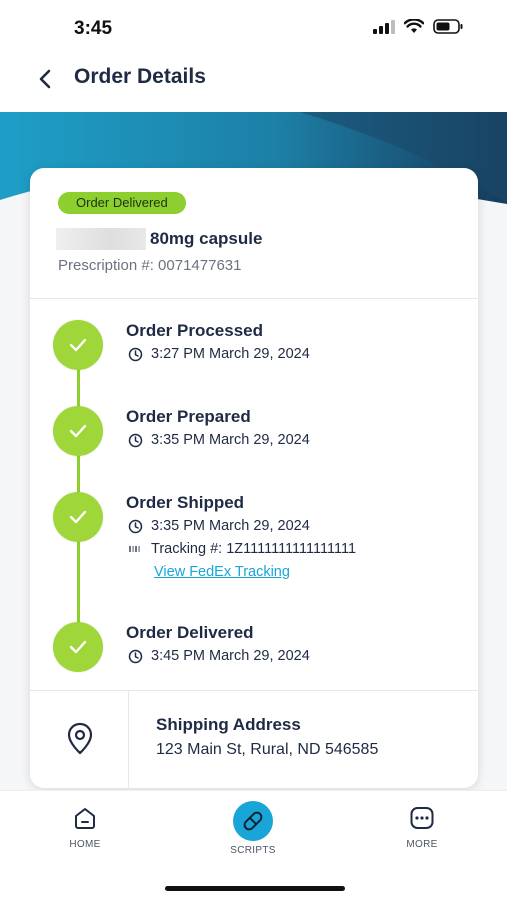 This screenshot has height=901, width=507. I want to click on chevron-left-icon, so click(45, 79).